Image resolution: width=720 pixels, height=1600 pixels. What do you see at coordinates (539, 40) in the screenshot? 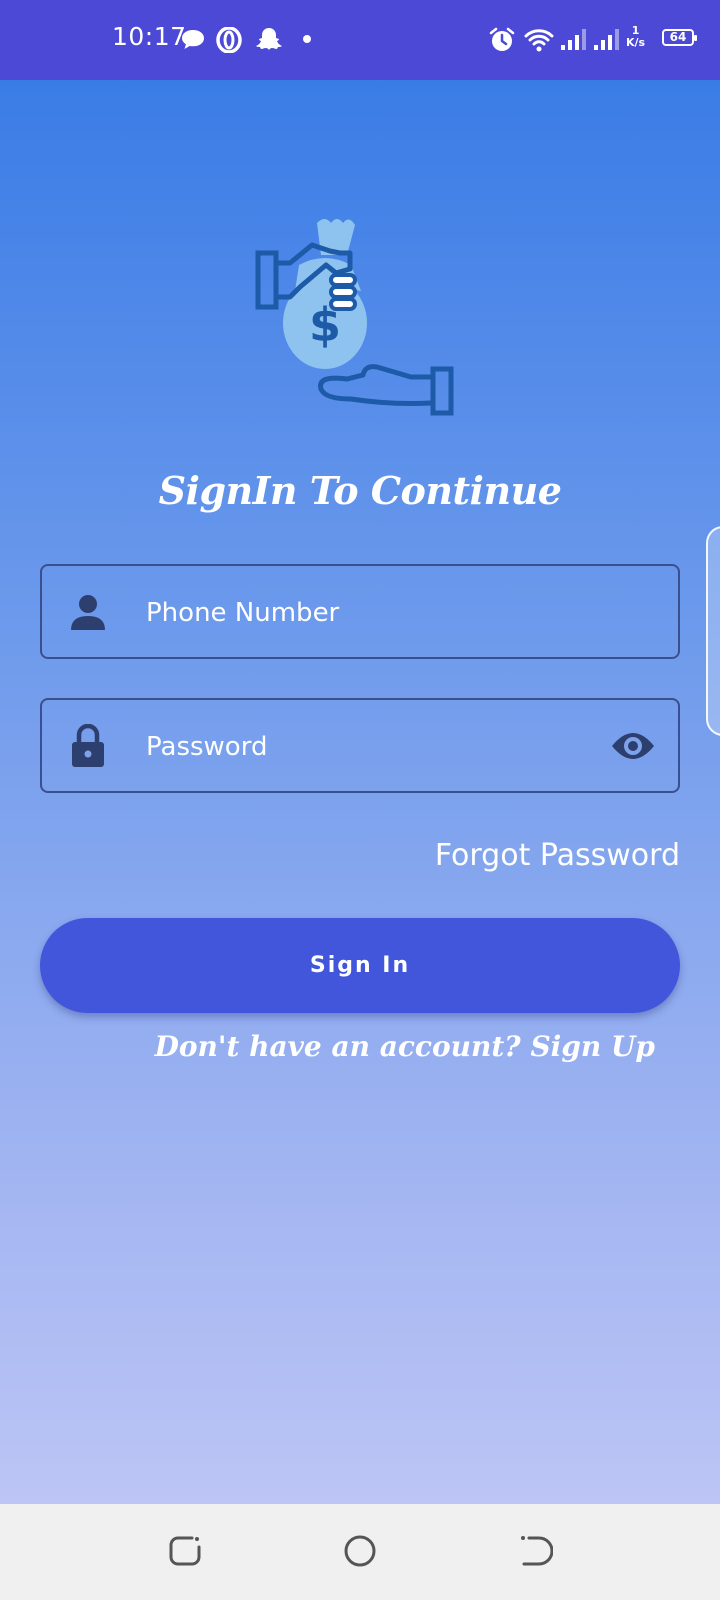
I see `wifi-icon` at bounding box center [539, 40].